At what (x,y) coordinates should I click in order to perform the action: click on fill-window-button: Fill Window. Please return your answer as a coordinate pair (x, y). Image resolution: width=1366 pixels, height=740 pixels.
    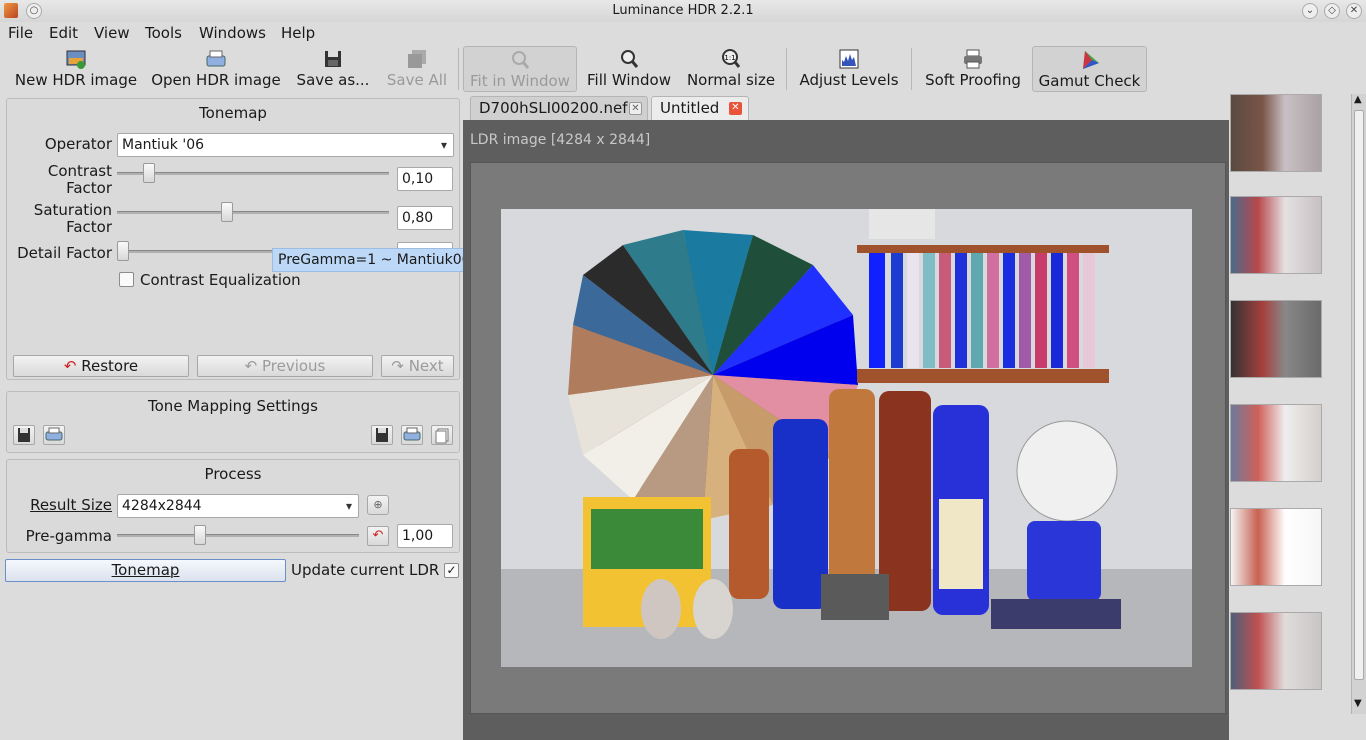
    Looking at the image, I should click on (629, 69).